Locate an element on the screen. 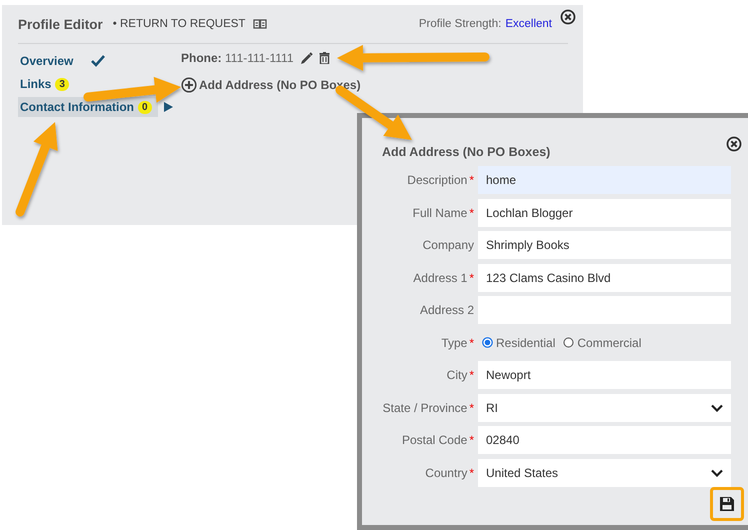 This screenshot has height=530, width=748. floppy-icon is located at coordinates (727, 504).